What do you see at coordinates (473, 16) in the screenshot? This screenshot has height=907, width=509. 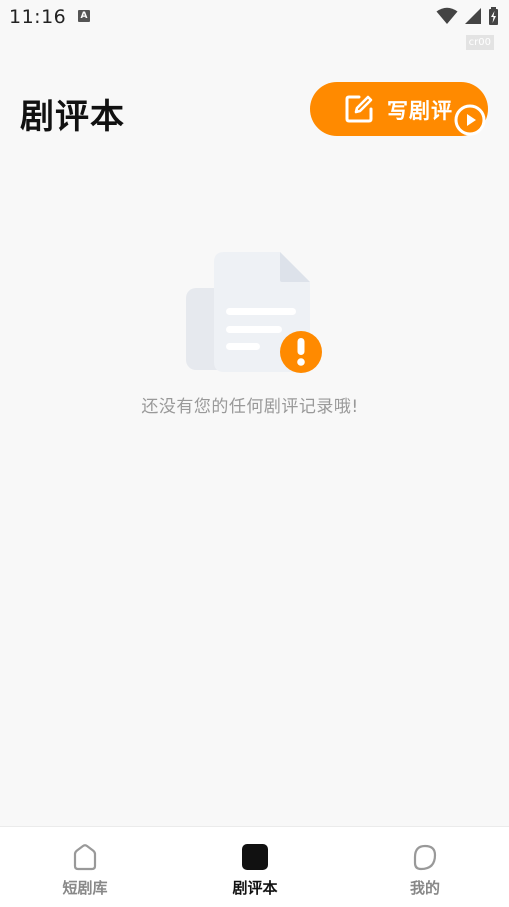 I see `signal-icon` at bounding box center [473, 16].